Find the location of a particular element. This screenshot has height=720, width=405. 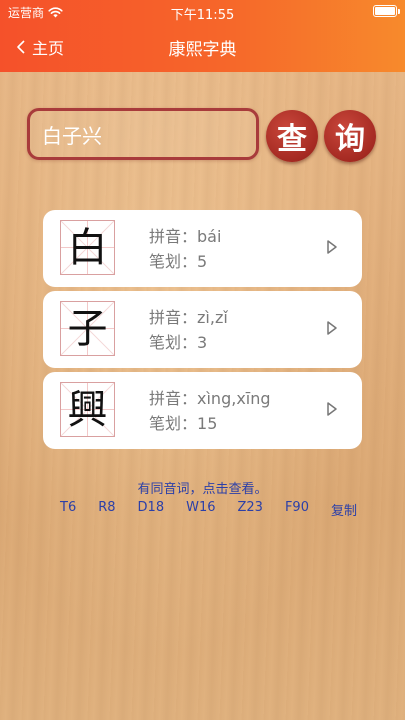

strokes-value: 15 is located at coordinates (207, 423).